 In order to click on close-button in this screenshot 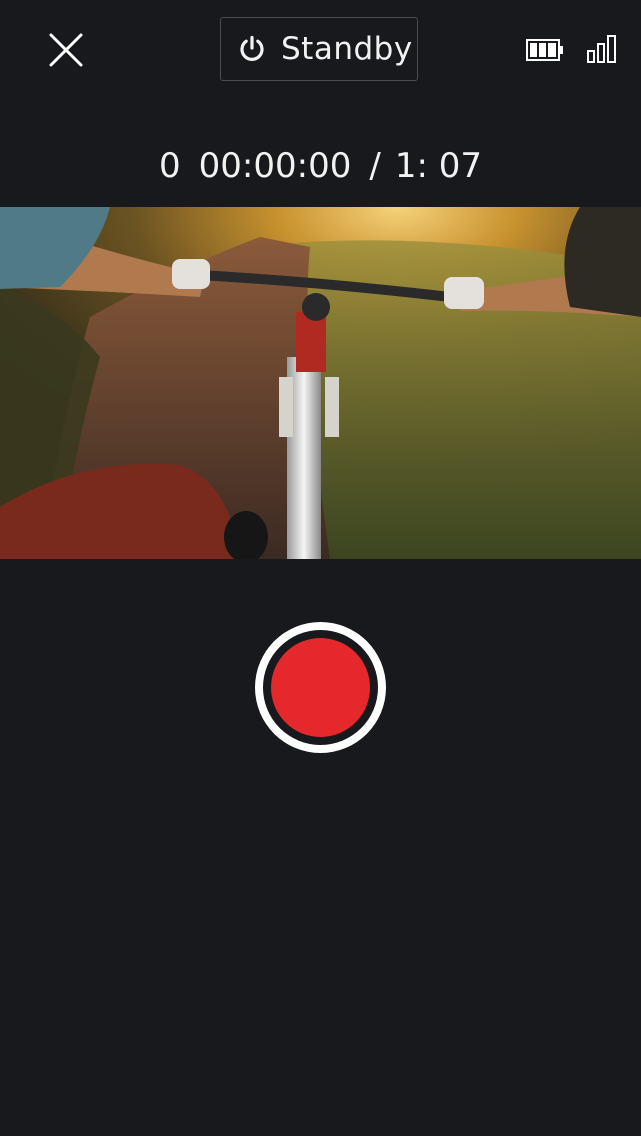, I will do `click(66, 50)`.